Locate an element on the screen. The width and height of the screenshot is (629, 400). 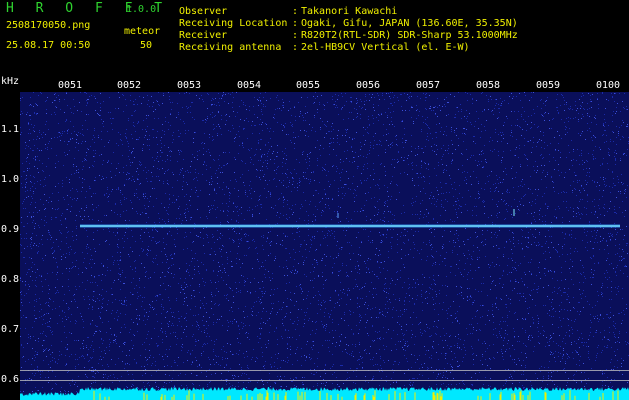
time-tick: 0051 is located at coordinates (70, 85).